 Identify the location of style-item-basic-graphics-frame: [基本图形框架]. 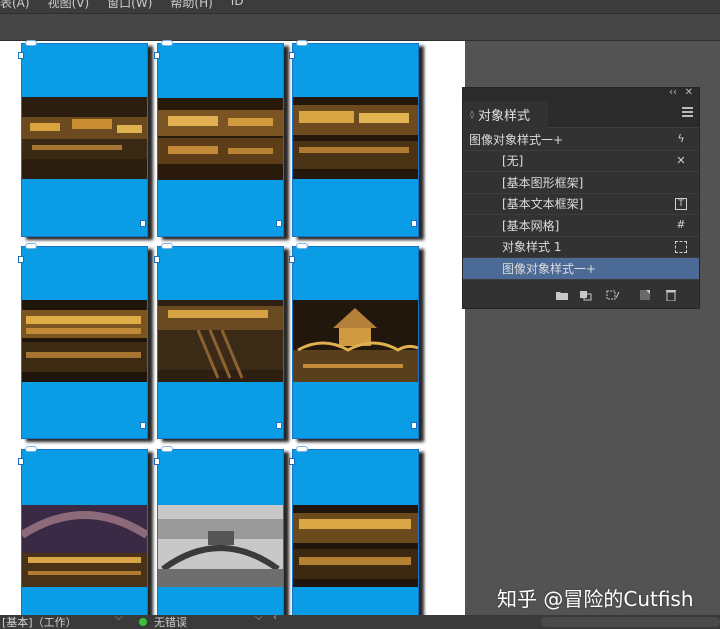
(581, 183).